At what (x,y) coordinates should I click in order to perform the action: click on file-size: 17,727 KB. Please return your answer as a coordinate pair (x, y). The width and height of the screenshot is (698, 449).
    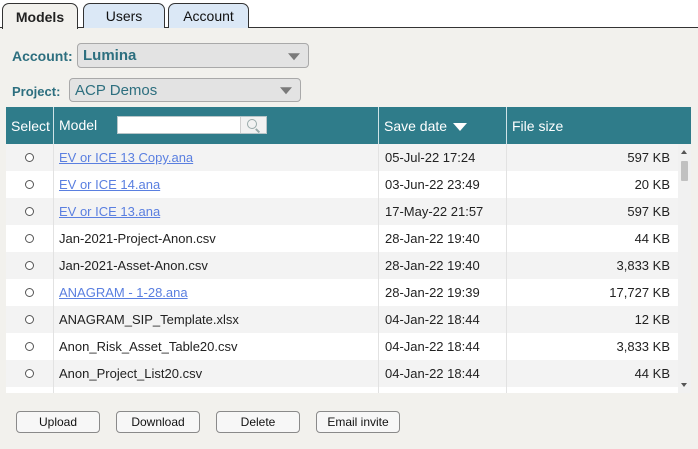
    Looking at the image, I should click on (639, 292).